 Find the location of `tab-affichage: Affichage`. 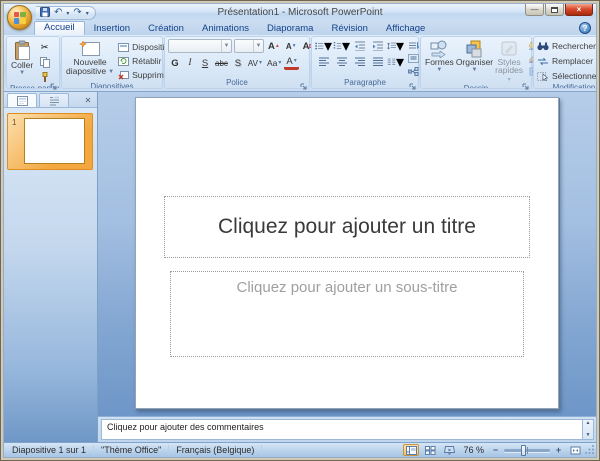

tab-affichage: Affichage is located at coordinates (405, 28).